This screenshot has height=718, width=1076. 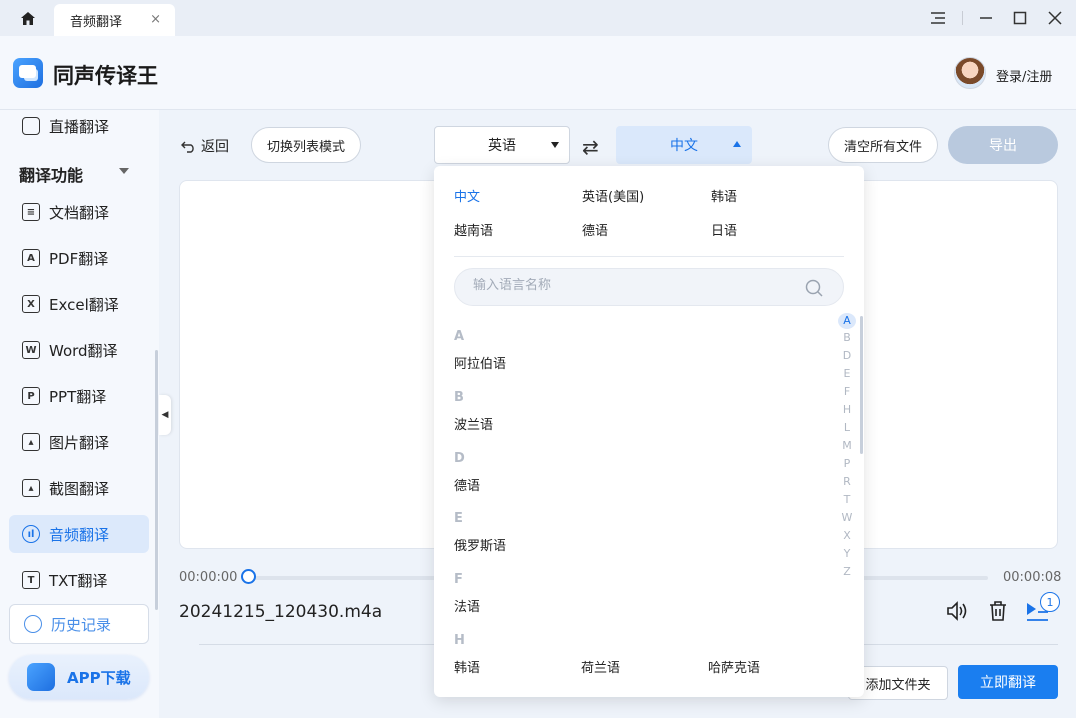 What do you see at coordinates (684, 145) in the screenshot?
I see `target-language-select: 中文` at bounding box center [684, 145].